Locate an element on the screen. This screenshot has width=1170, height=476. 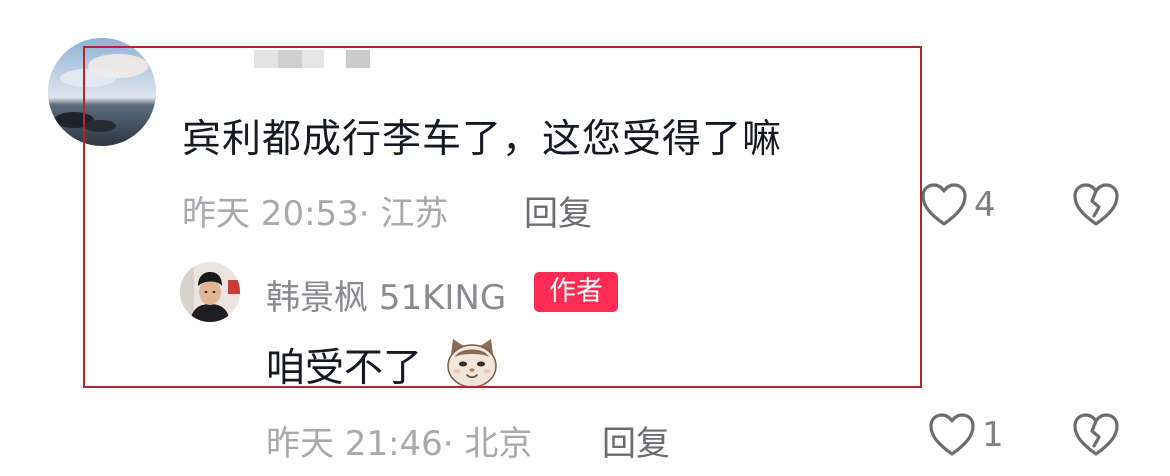
reply-like-button: 1 is located at coordinates (966, 435).